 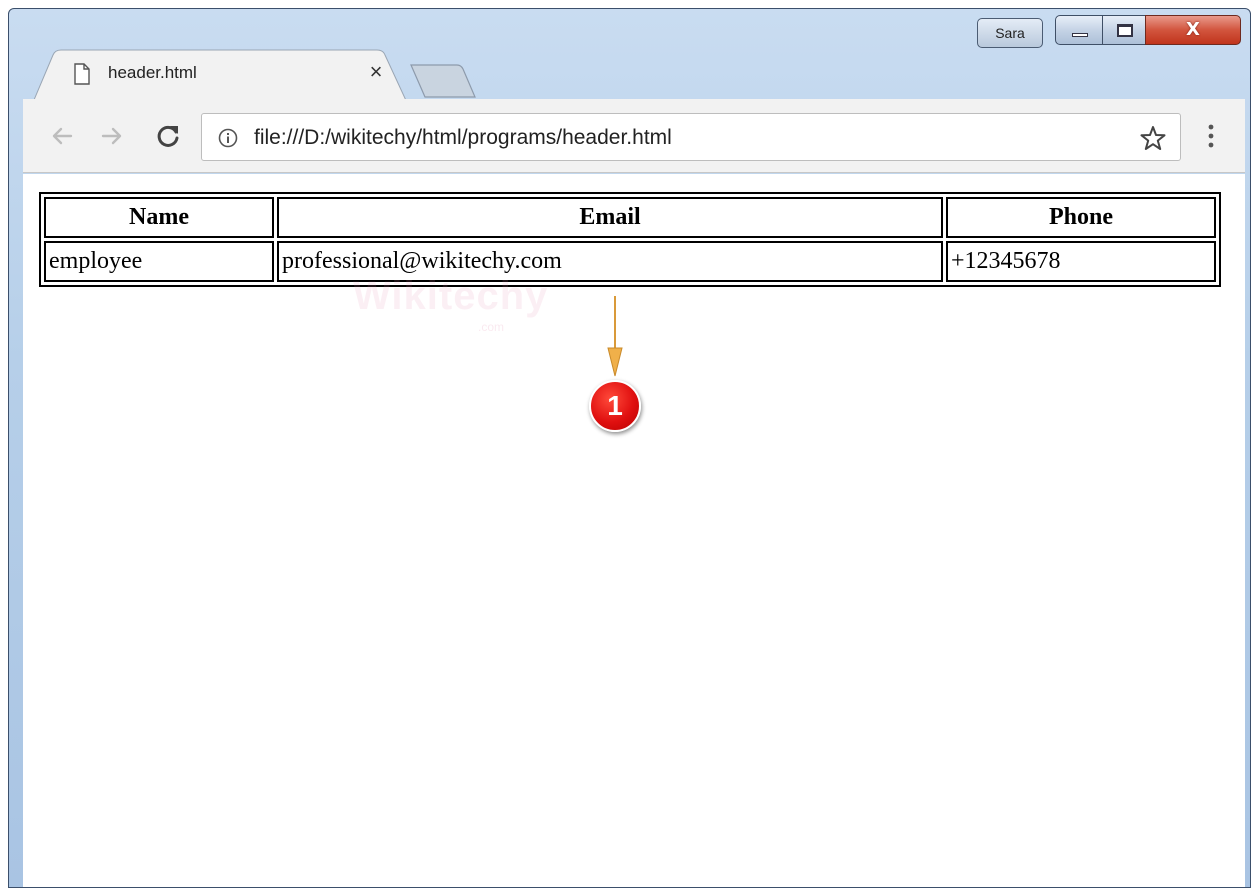 I want to click on column-header-email: Email, so click(x=610, y=217).